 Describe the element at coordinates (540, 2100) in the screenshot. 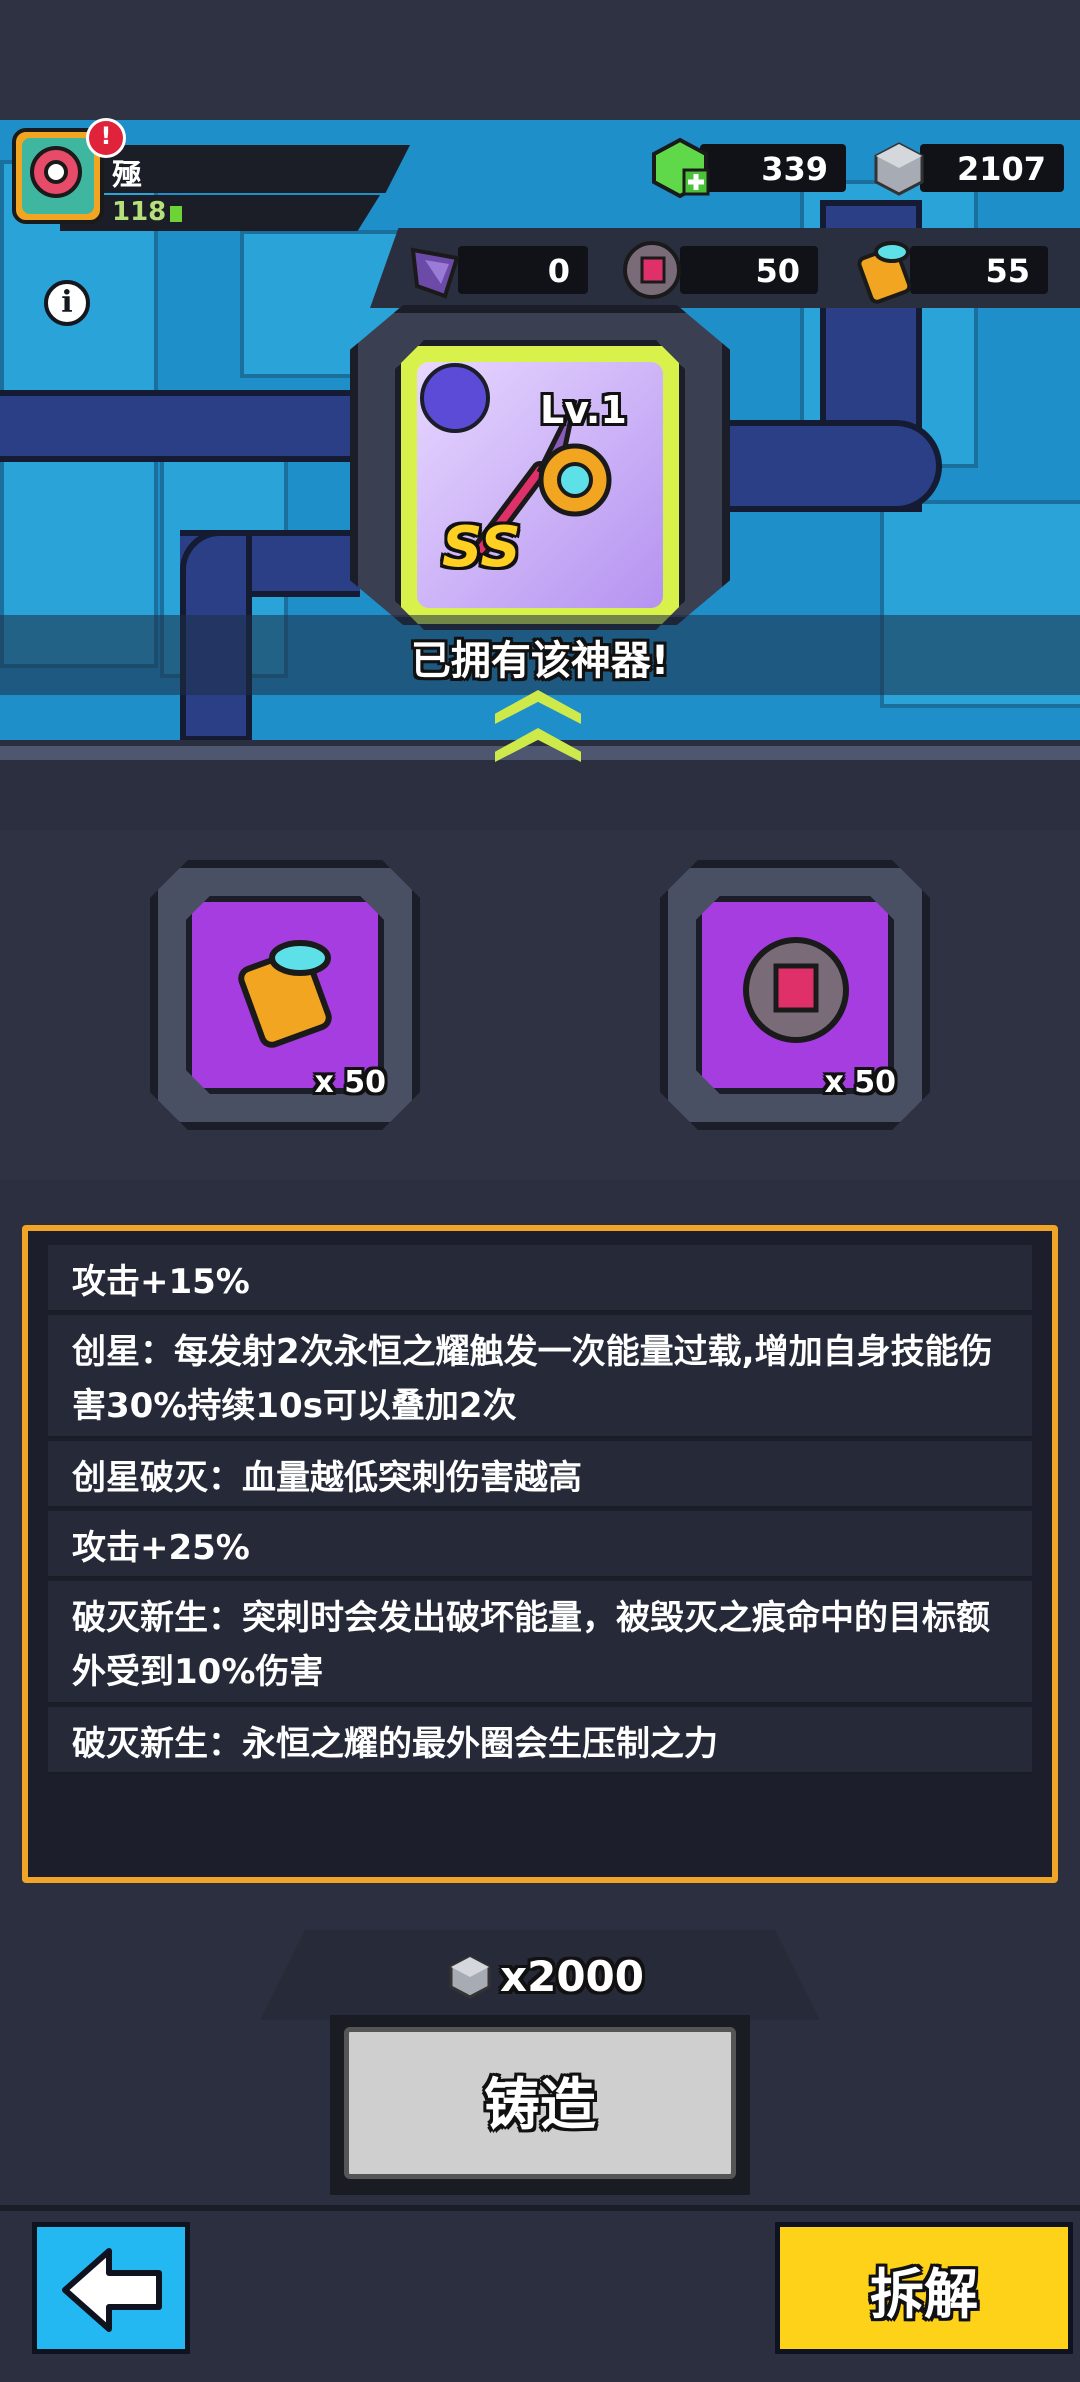

I see `forge-button-label: 铸造` at that location.